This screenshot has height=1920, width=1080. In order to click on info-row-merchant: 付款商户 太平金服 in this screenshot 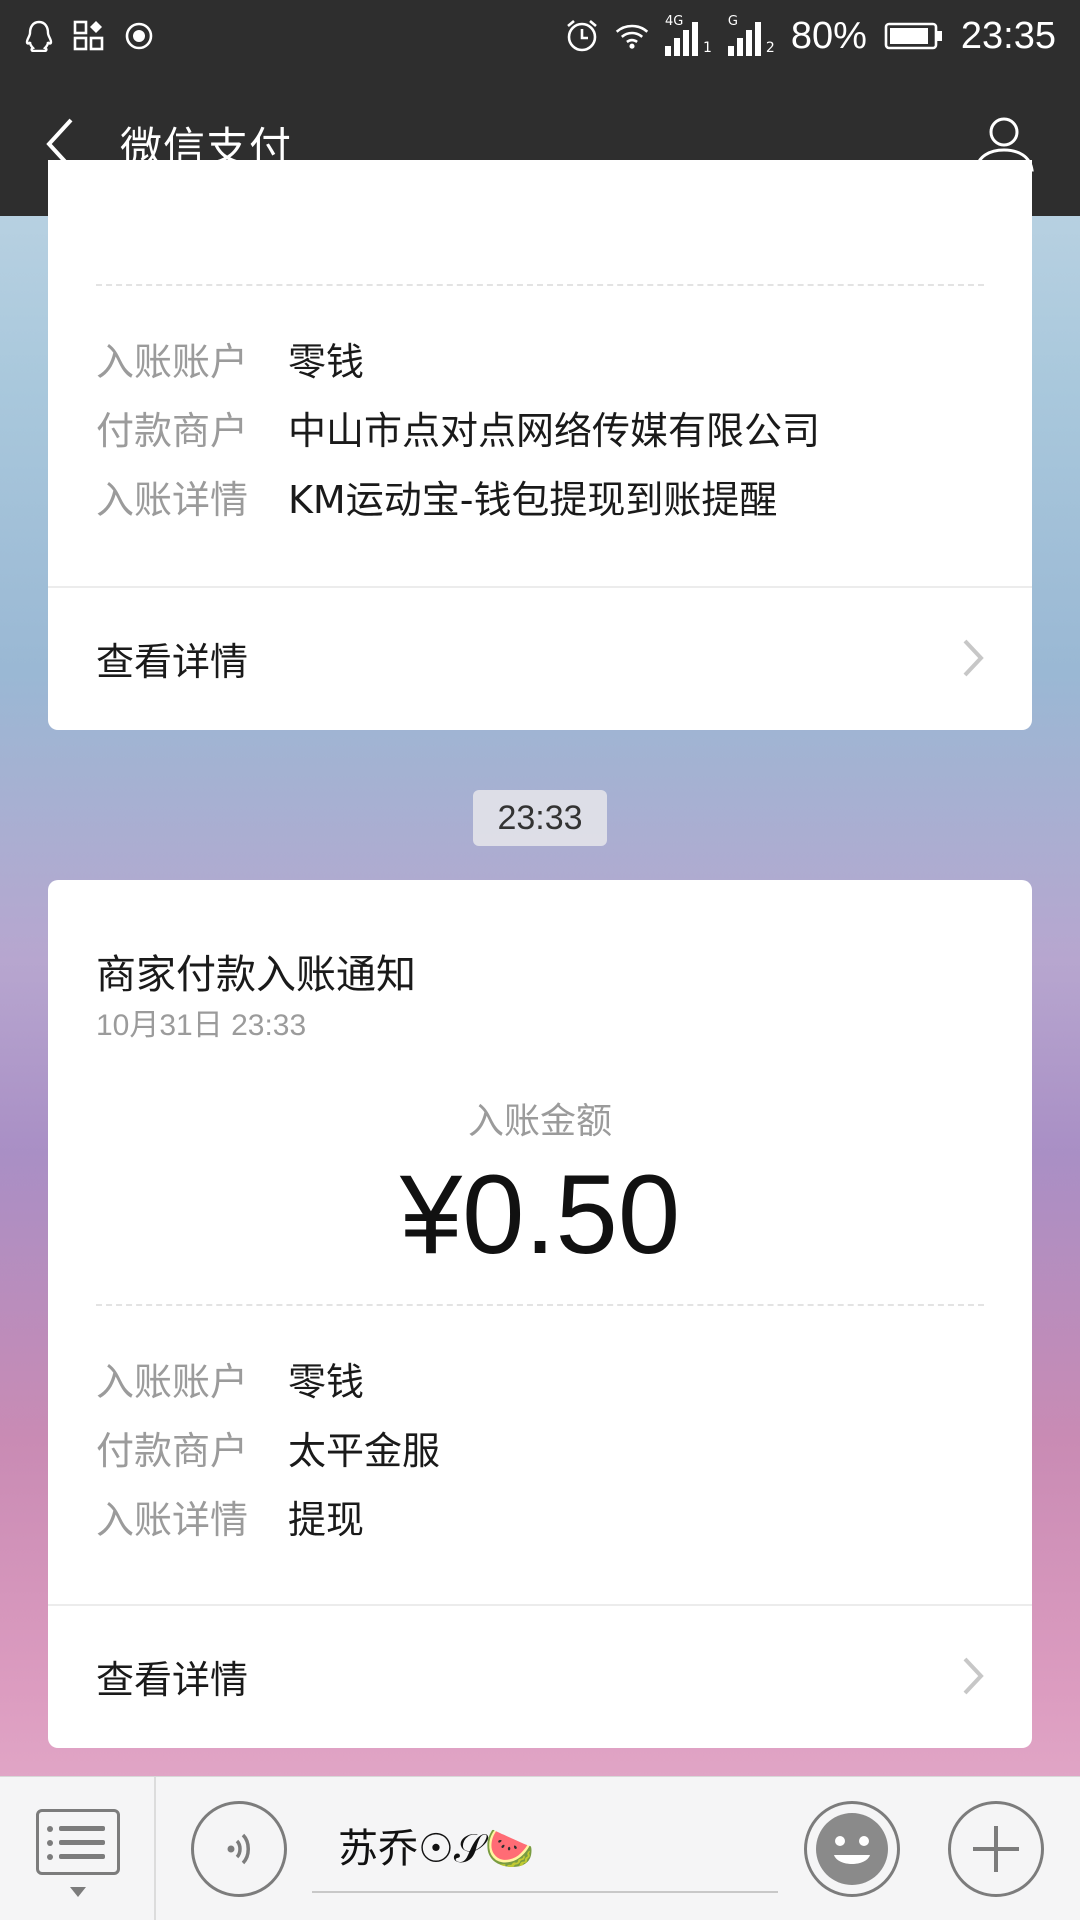, I will do `click(268, 1451)`.